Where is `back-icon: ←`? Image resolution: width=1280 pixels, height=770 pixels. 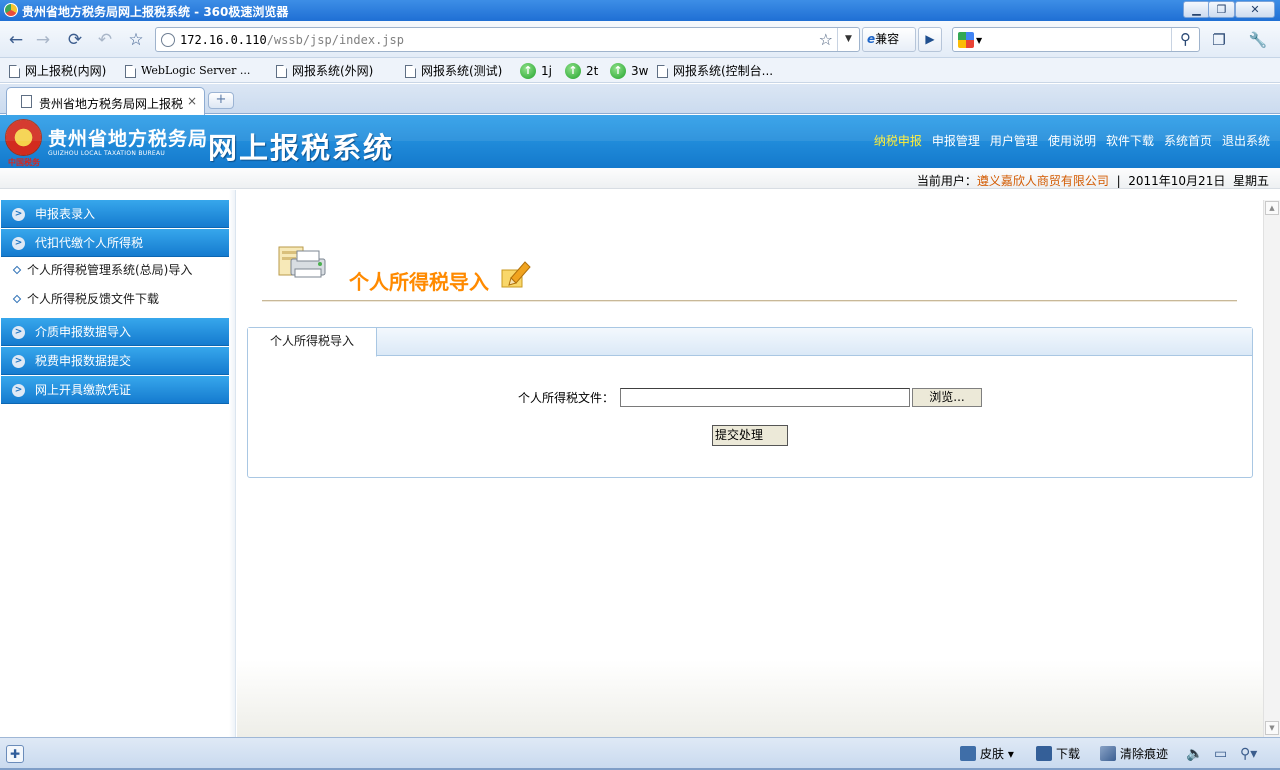 back-icon: ← is located at coordinates (16, 40).